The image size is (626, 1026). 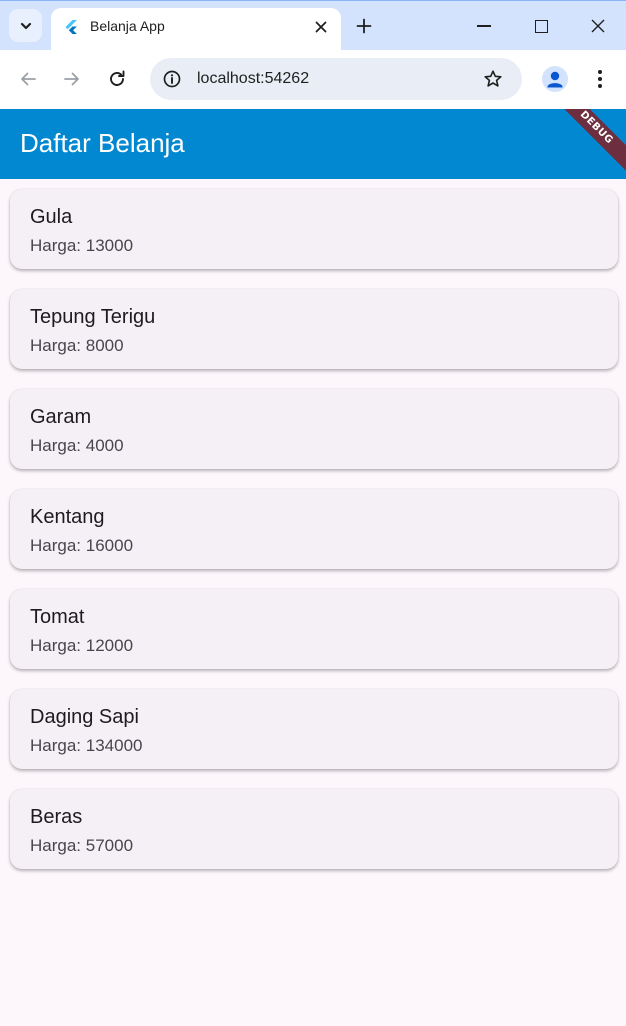 What do you see at coordinates (71, 27) in the screenshot?
I see `flutter-icon` at bounding box center [71, 27].